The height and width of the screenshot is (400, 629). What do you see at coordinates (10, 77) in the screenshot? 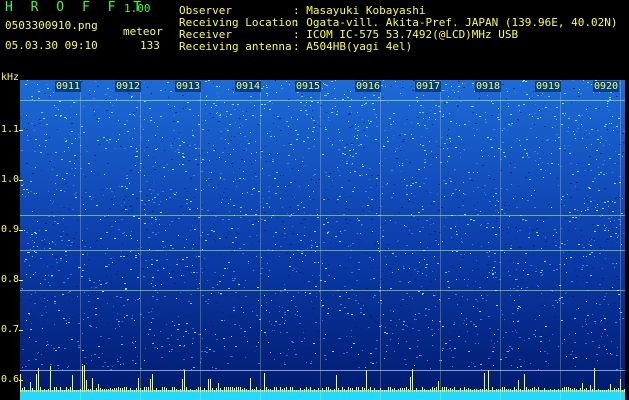
I see `y-axis-unit: kHz` at bounding box center [10, 77].